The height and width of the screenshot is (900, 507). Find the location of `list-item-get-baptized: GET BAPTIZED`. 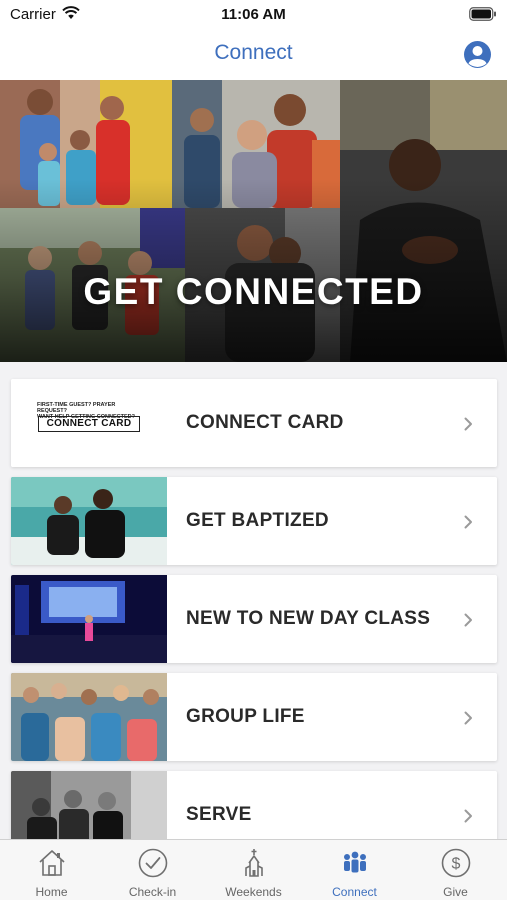

list-item-get-baptized: GET BAPTIZED is located at coordinates (254, 521).